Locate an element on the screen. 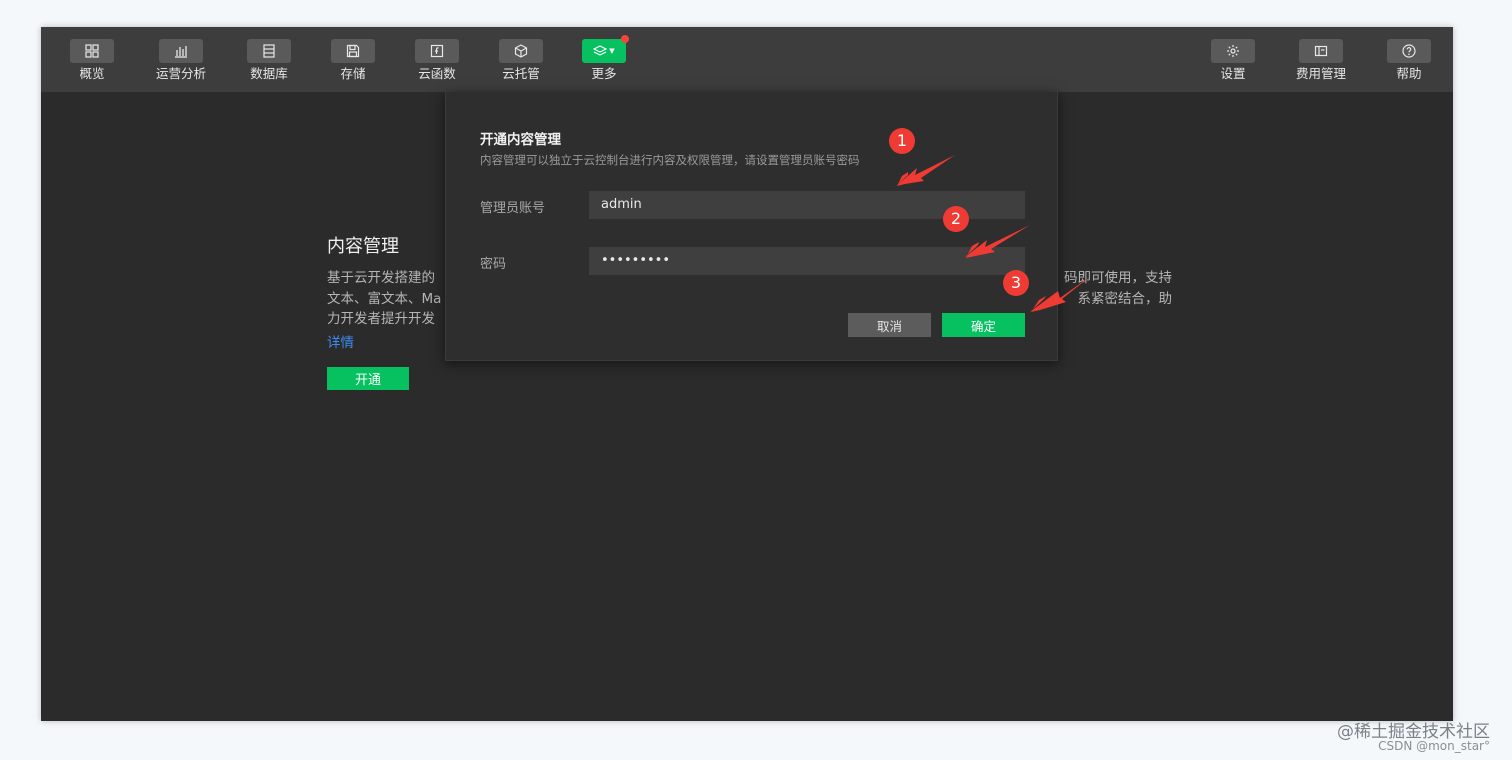 This screenshot has width=1512, height=760. annotation-badge-2: 2 is located at coordinates (956, 219).